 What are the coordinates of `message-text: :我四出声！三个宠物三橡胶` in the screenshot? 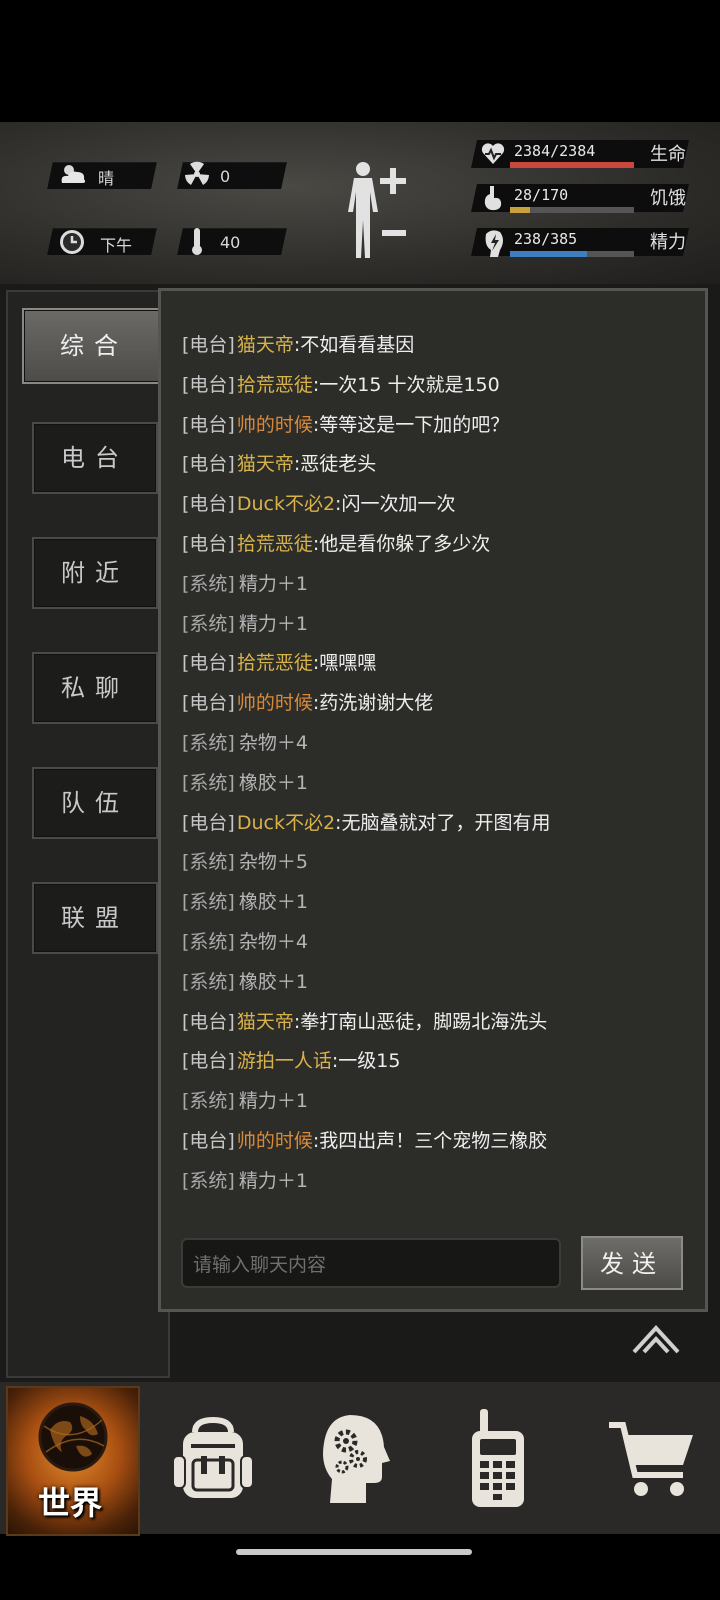 It's located at (430, 1141).